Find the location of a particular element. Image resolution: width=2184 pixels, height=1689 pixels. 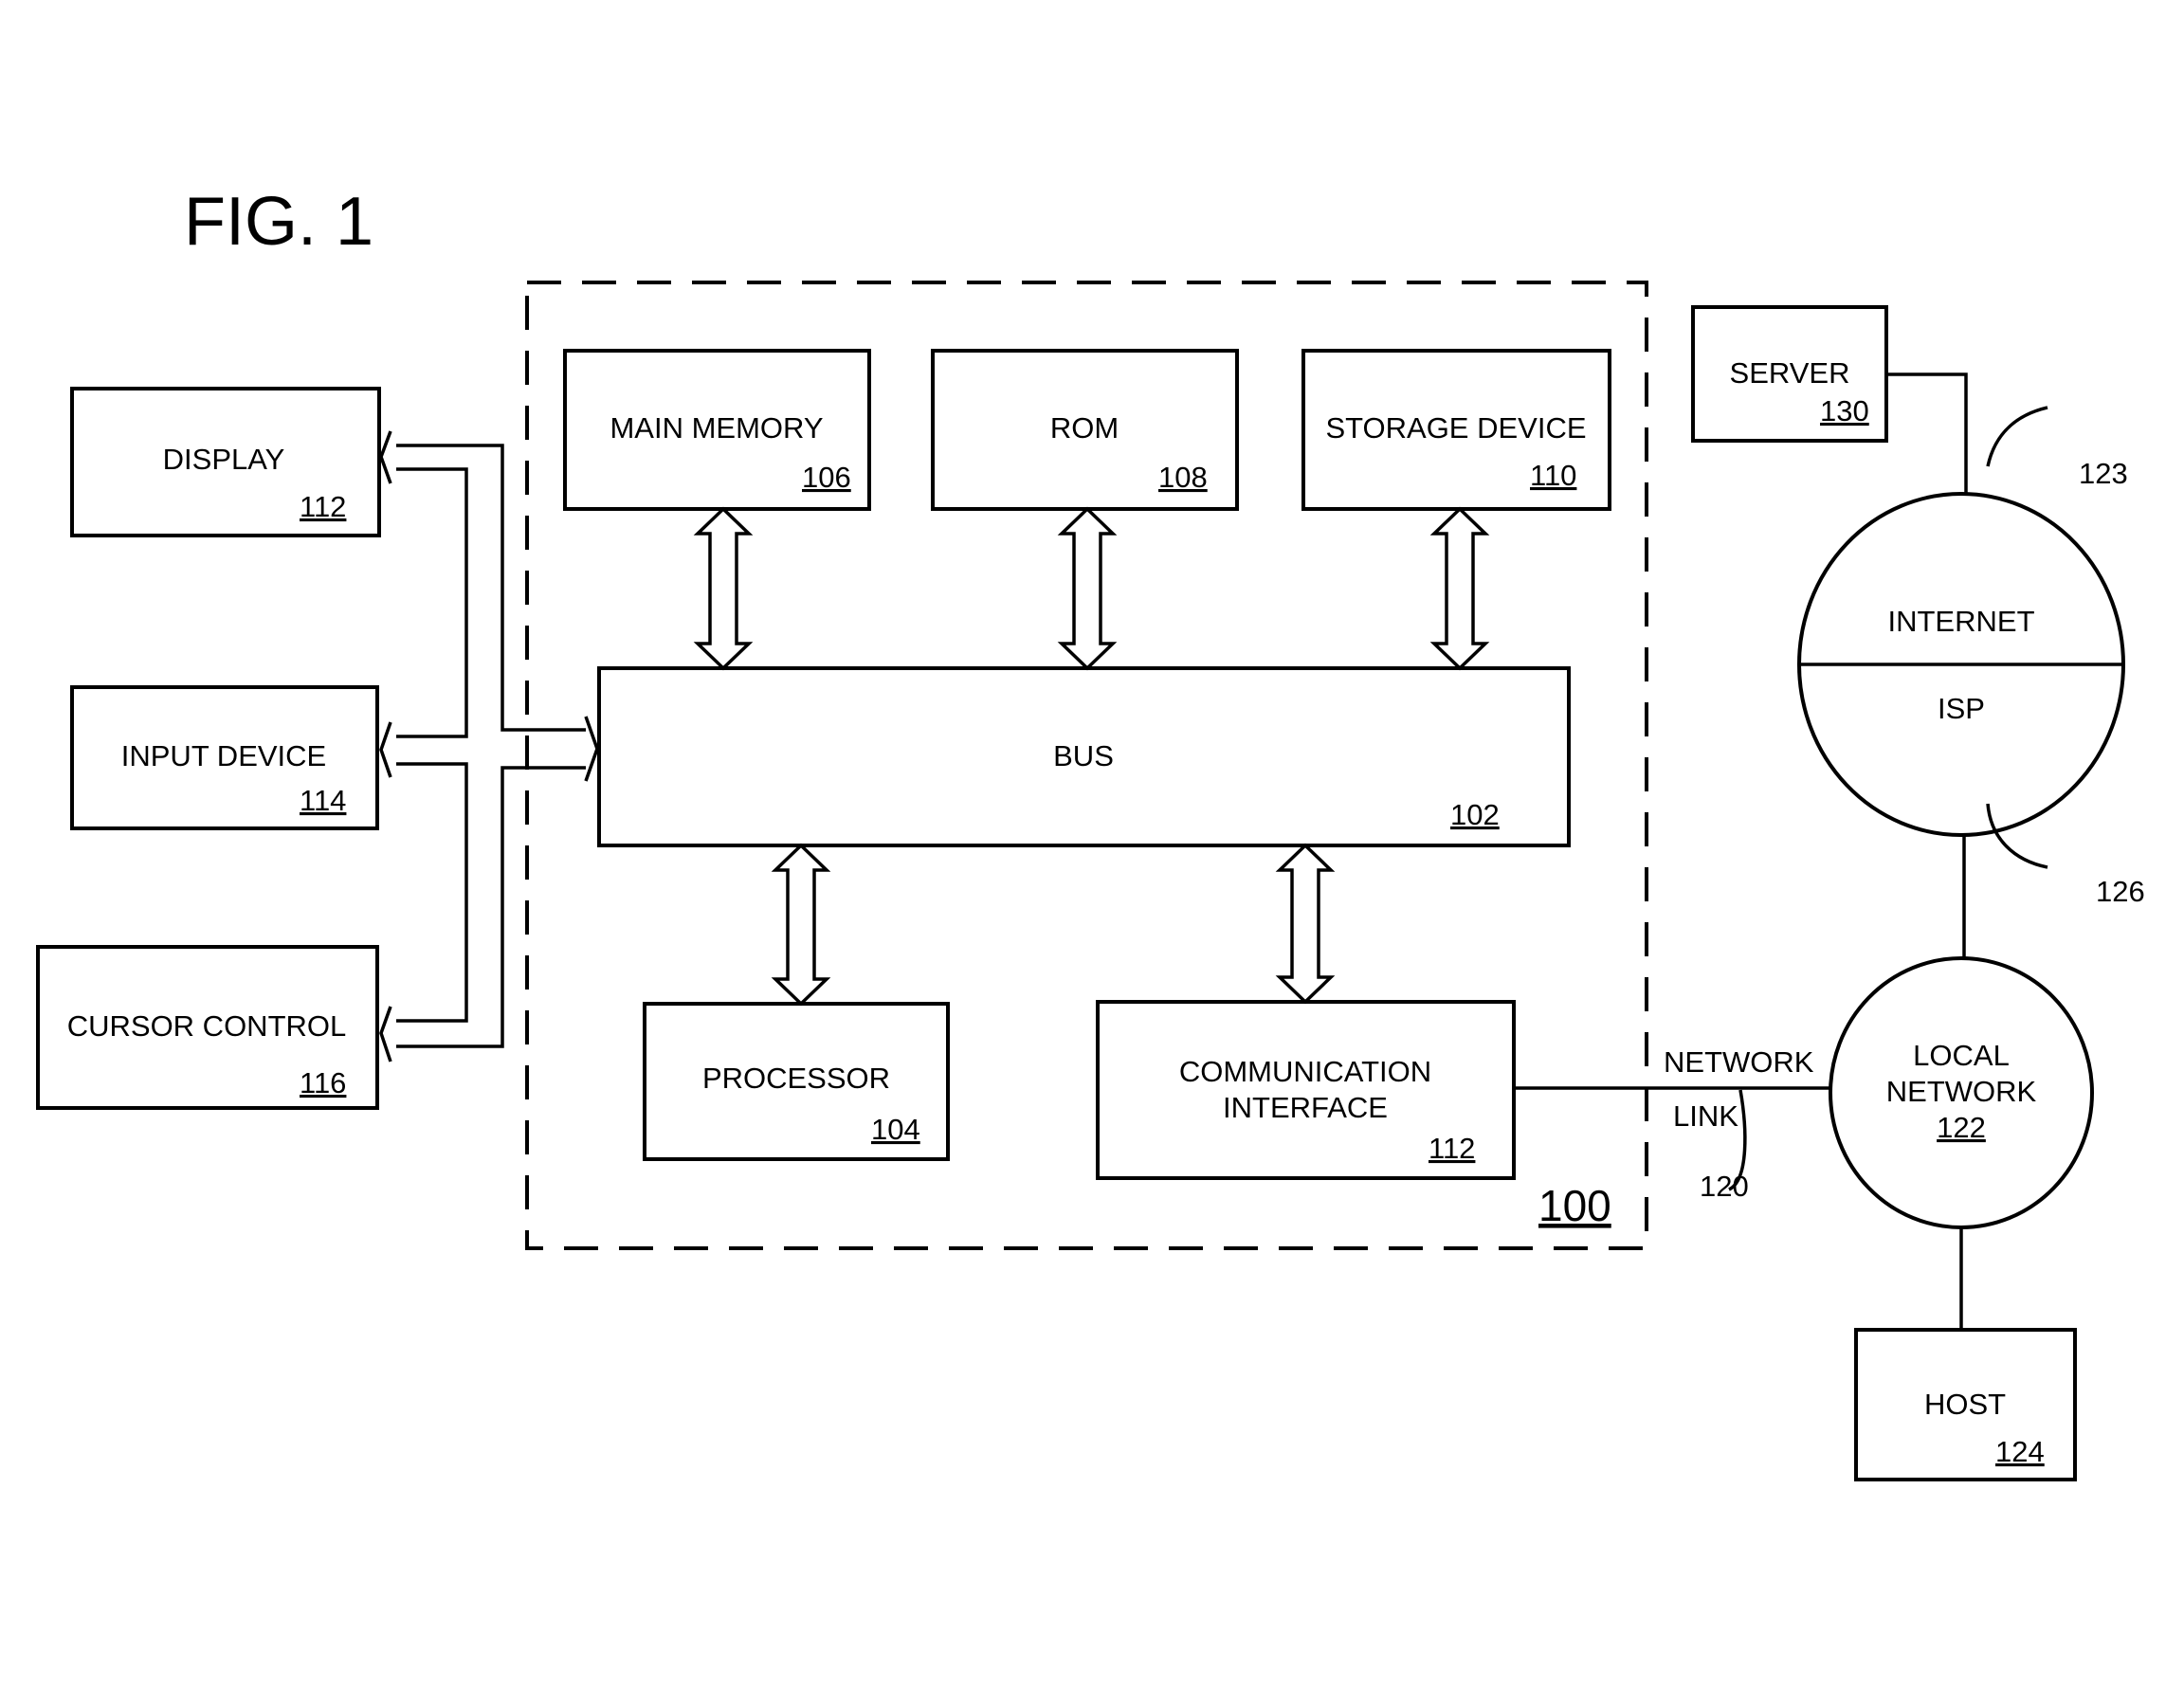

peripheral-bus-lines is located at coordinates (491, 746).